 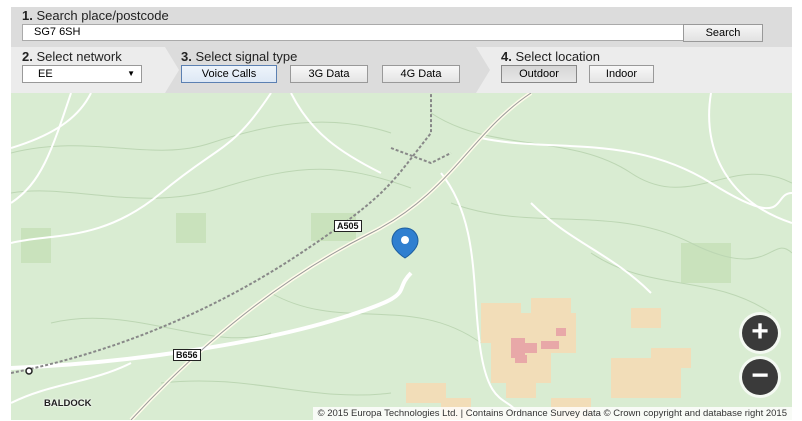 I want to click on search-button: Search, so click(x=723, y=33).